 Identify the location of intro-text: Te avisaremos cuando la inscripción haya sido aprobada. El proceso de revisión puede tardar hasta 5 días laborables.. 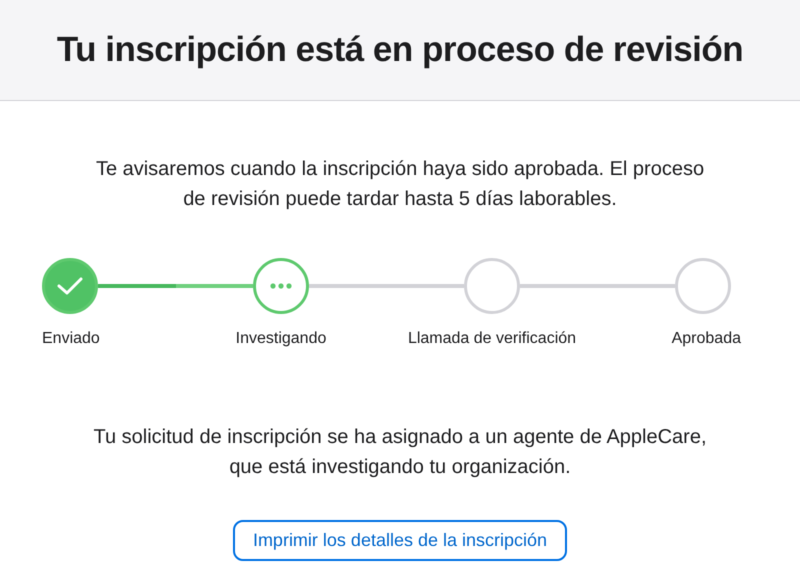
(400, 184).